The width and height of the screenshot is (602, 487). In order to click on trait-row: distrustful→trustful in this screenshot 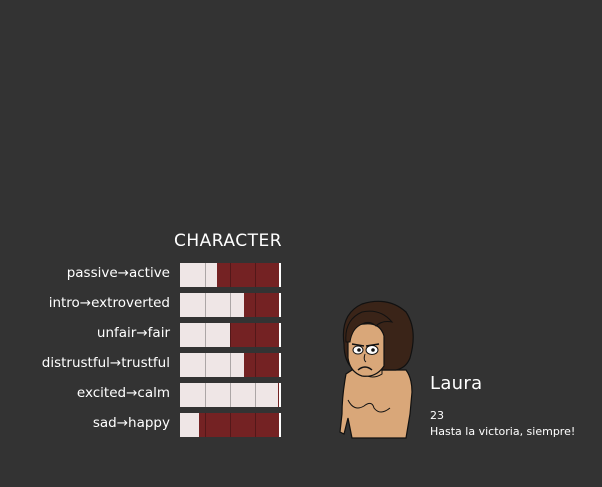, I will do `click(150, 363)`.